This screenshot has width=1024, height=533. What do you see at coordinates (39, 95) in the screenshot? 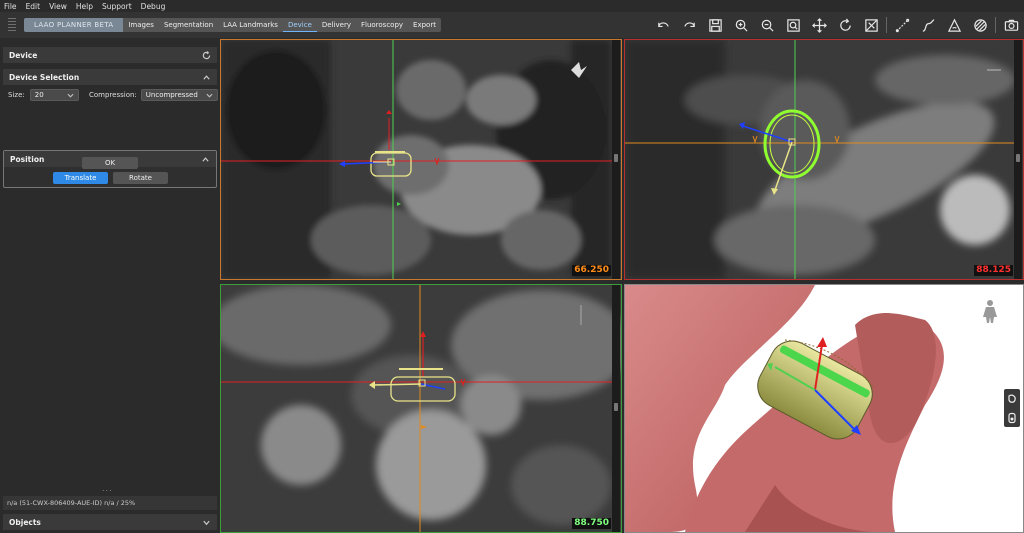
I see `size-value: 20` at bounding box center [39, 95].